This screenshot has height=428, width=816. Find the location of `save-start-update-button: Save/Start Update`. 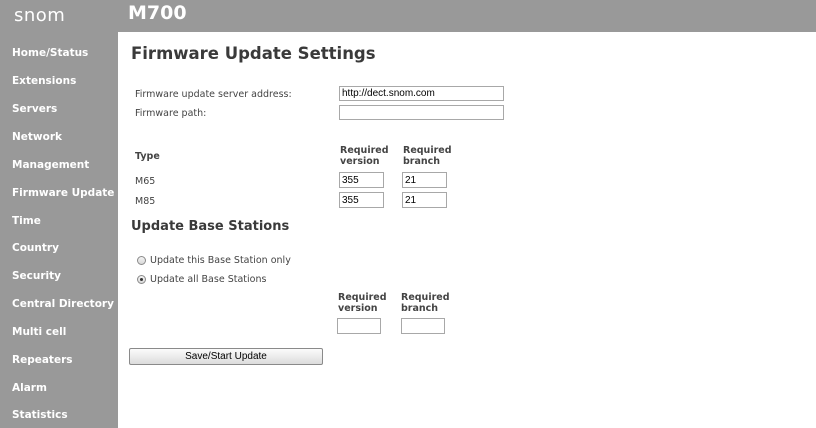

save-start-update-button: Save/Start Update is located at coordinates (226, 356).